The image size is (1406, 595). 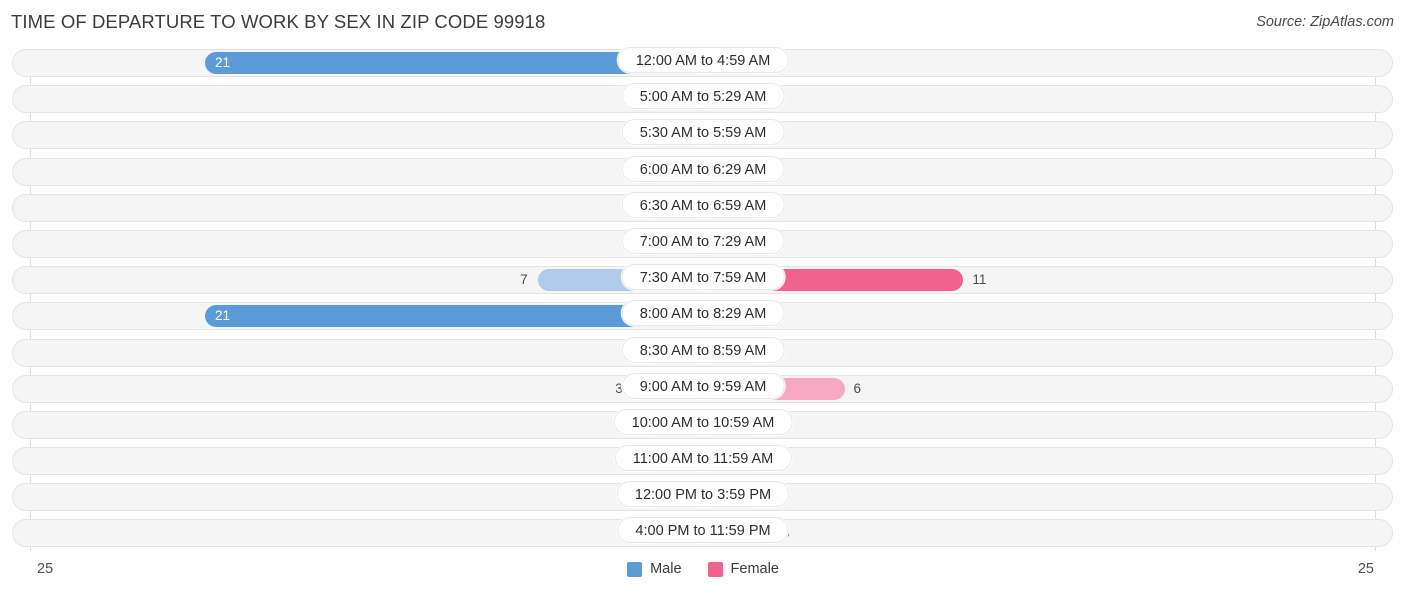 I want to click on table-row: 005:00 AM to 5:29 AM, so click(x=703, y=100).